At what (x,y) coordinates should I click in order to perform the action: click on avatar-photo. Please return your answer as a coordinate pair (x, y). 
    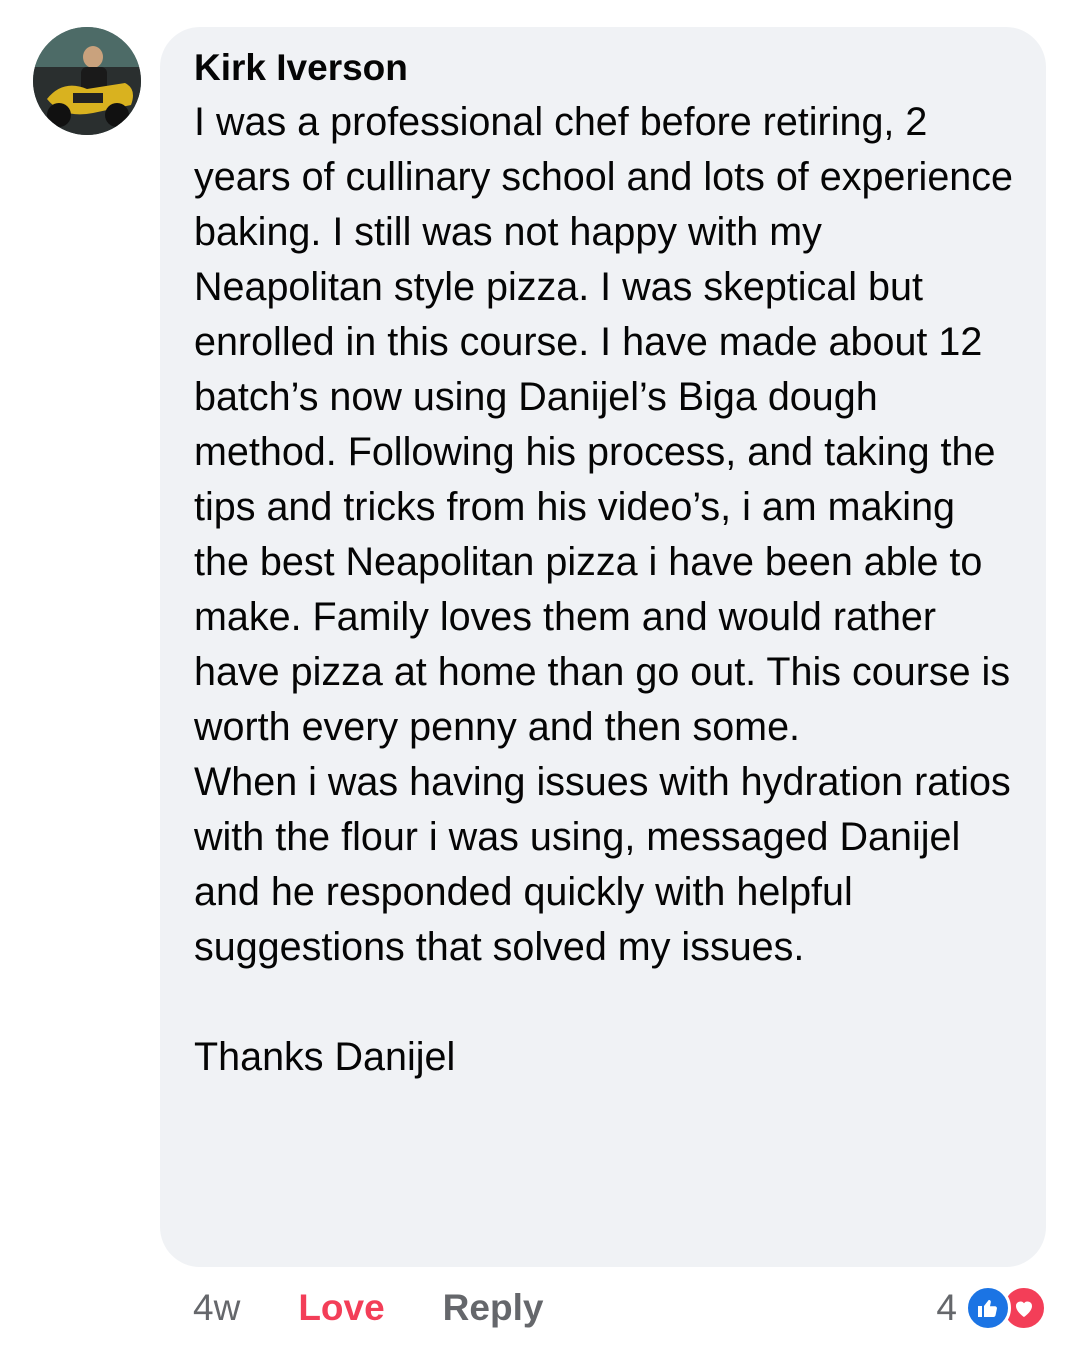
    Looking at the image, I should click on (87, 81).